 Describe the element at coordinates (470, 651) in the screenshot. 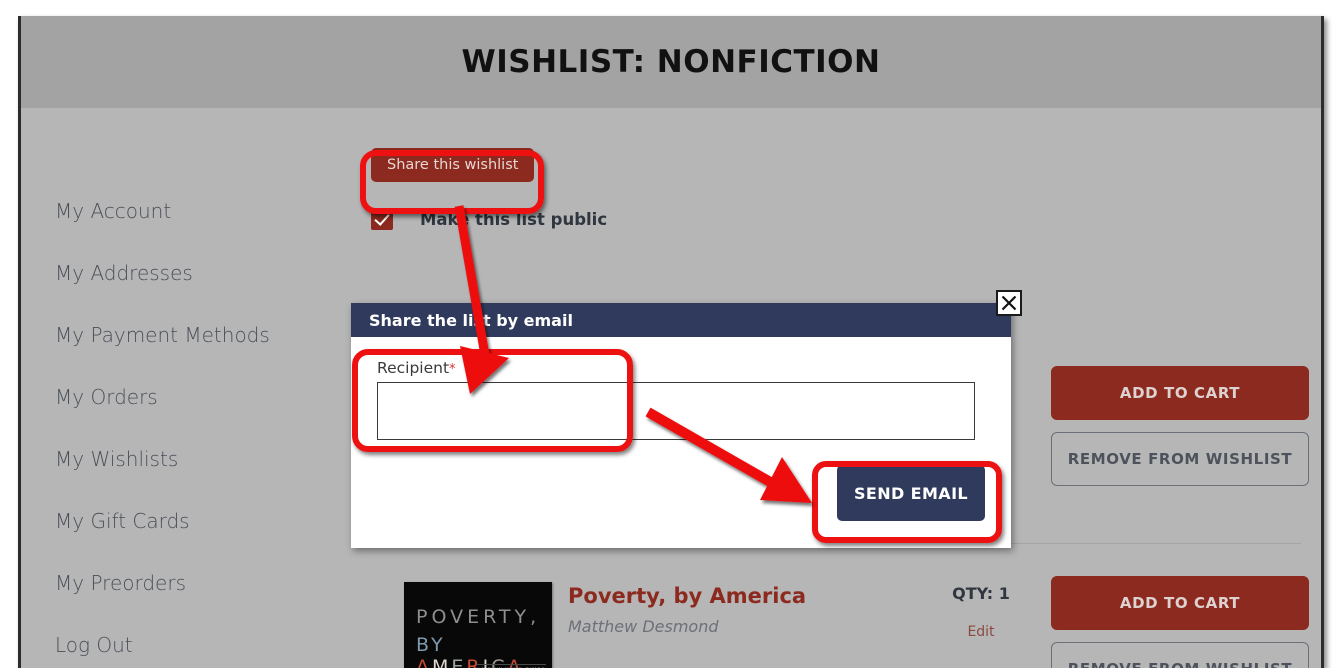

I see `book-cover-title-line-2: BY AMERICA` at that location.